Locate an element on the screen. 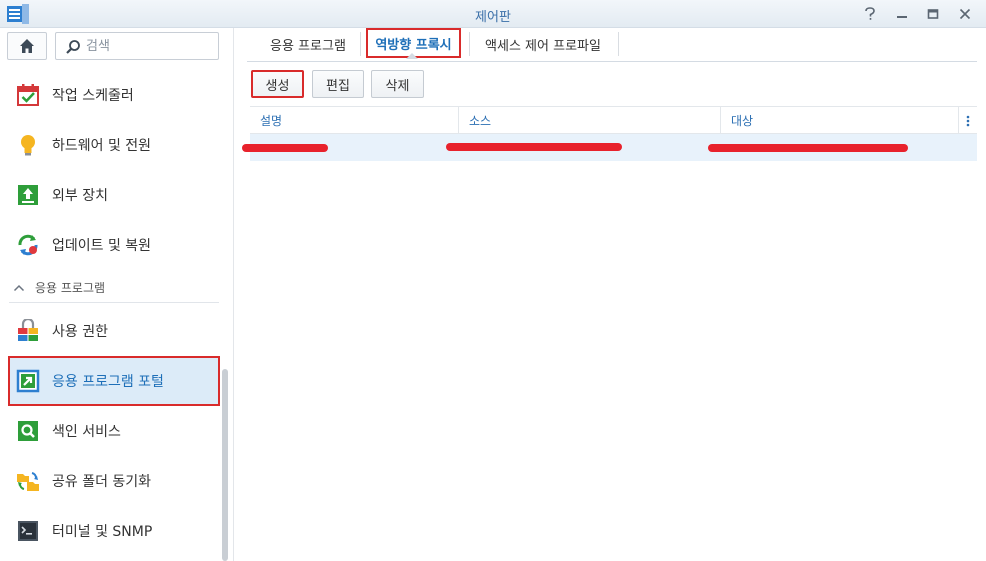  active-tab-indicator is located at coordinates (412, 56).